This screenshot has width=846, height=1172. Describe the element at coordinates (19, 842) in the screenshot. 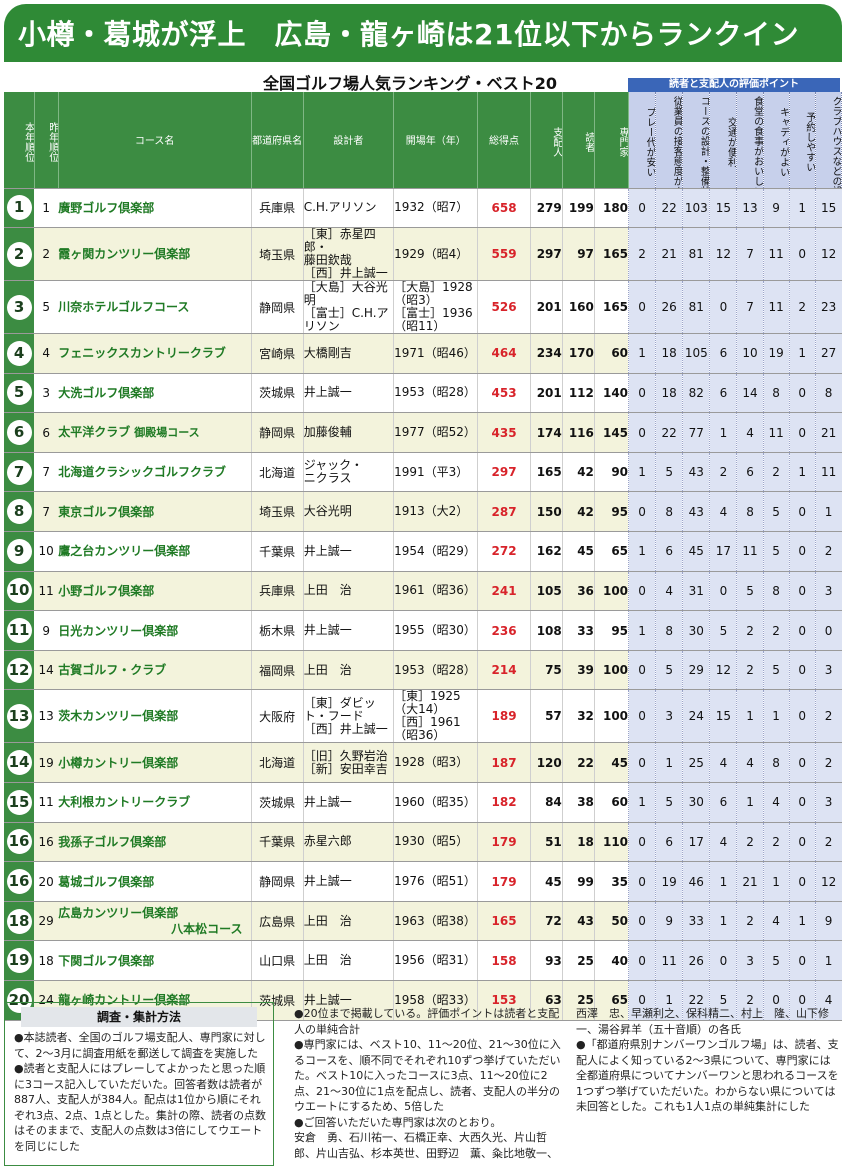

I see `rank-cell: 16` at that location.